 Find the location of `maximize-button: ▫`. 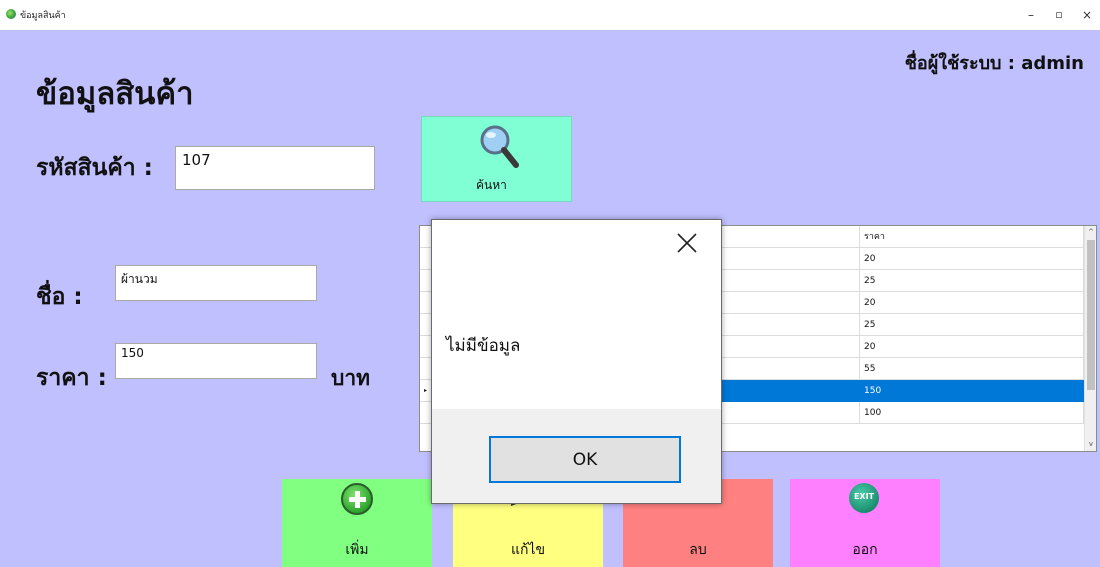

maximize-button: ▫ is located at coordinates (1059, 15).